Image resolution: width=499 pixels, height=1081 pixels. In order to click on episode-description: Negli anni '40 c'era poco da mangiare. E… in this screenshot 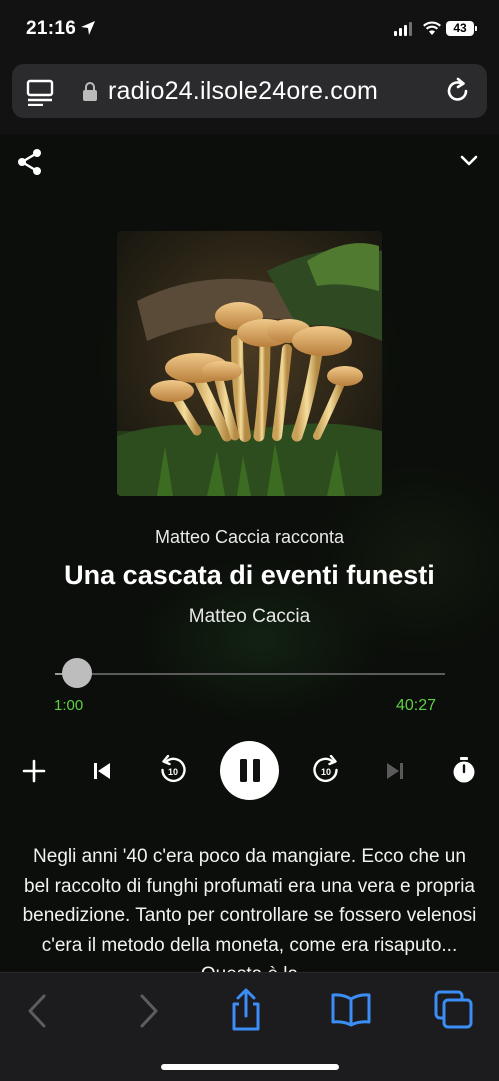, I will do `click(249, 909)`.